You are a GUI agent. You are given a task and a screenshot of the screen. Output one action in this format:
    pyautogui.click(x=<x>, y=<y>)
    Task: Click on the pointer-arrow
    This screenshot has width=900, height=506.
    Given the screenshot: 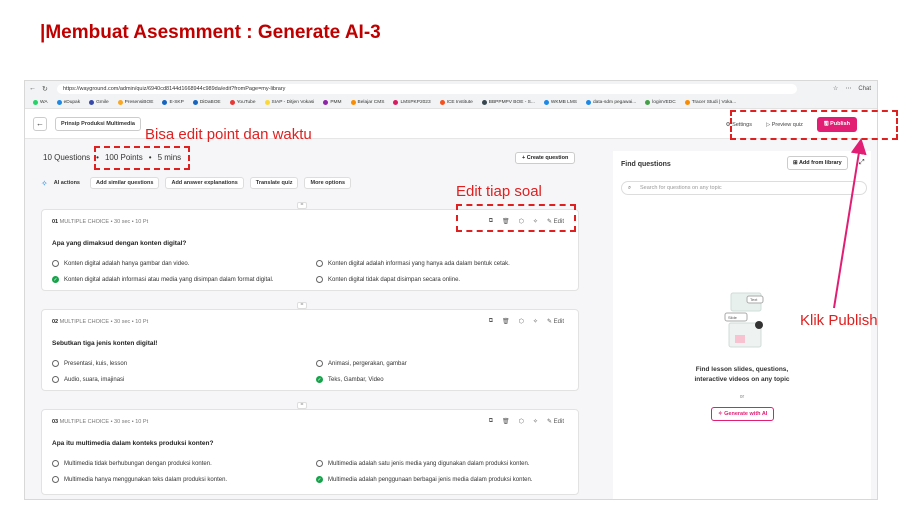 What is the action you would take?
    pyautogui.click(x=850, y=223)
    